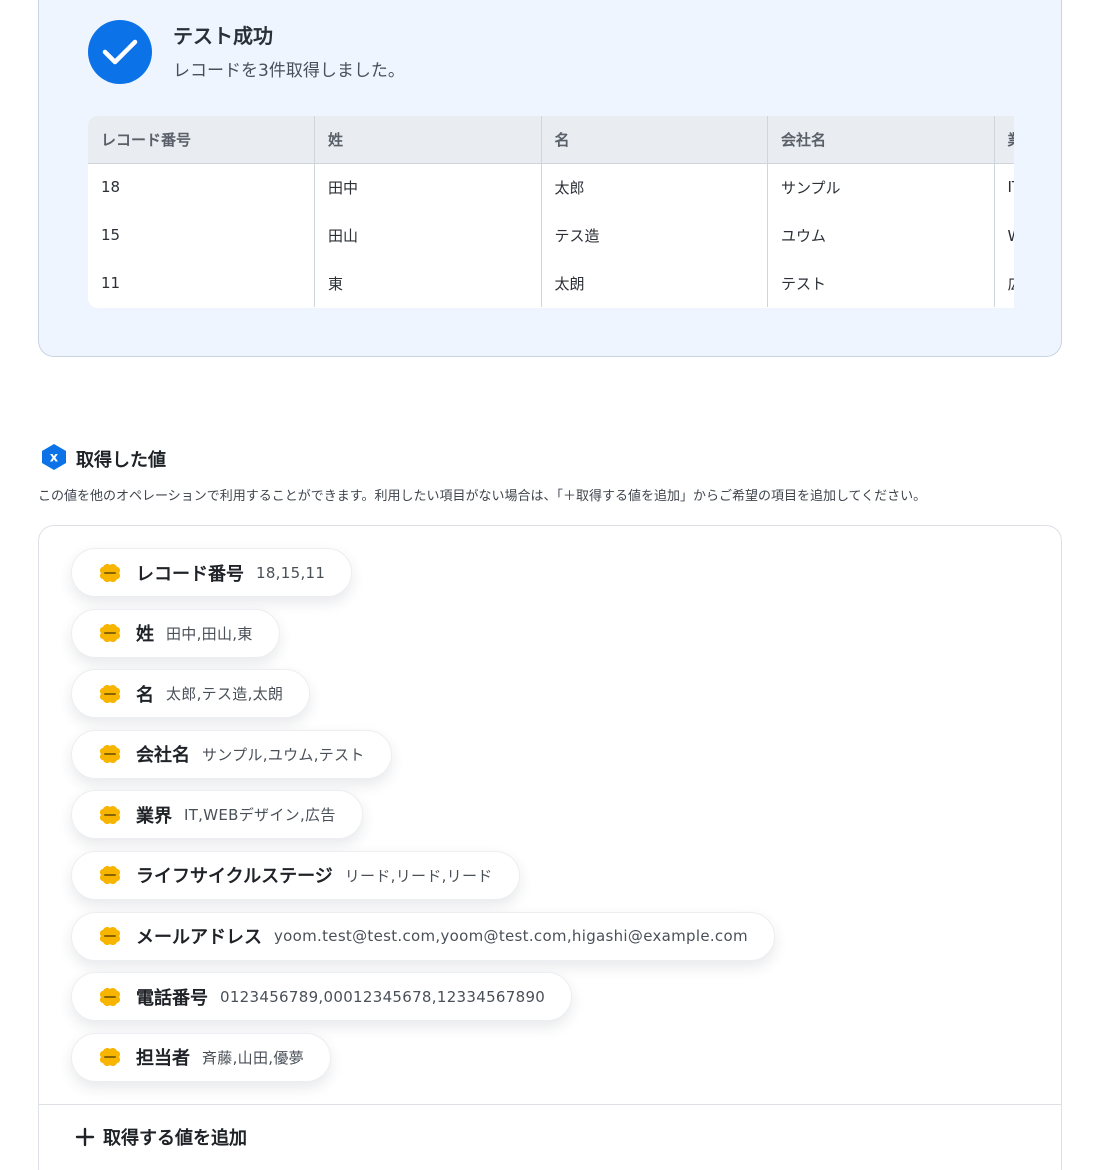 This screenshot has width=1100, height=1170. I want to click on result-table: レコード番号 姓 名 会社名 業界 18 田中 太郎 サンプル IT 15 田山, so click(551, 211).